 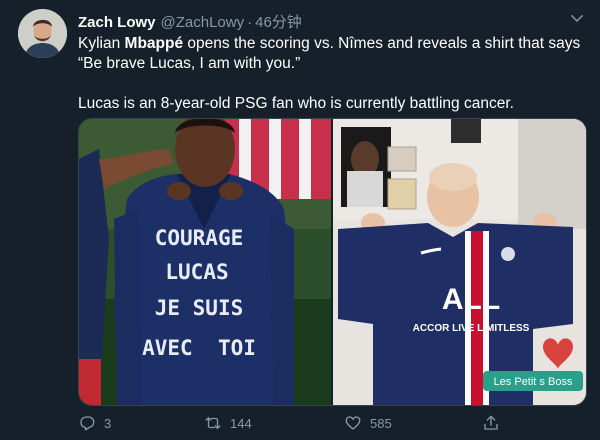 What do you see at coordinates (353, 423) in the screenshot?
I see `heart-icon` at bounding box center [353, 423].